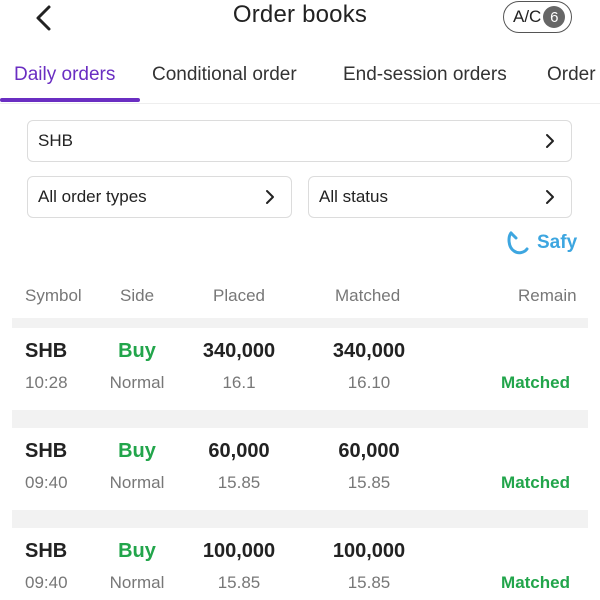  I want to click on symbol-filter-value: SHB, so click(55, 140).